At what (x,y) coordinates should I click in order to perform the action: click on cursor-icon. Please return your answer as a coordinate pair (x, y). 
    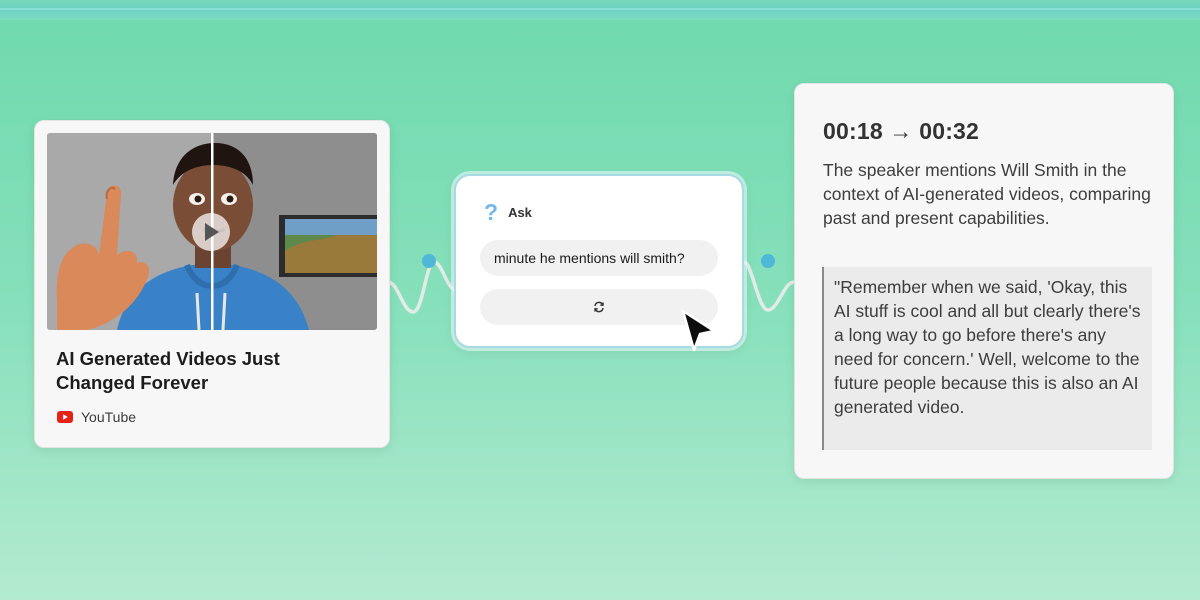
    Looking at the image, I should click on (698, 330).